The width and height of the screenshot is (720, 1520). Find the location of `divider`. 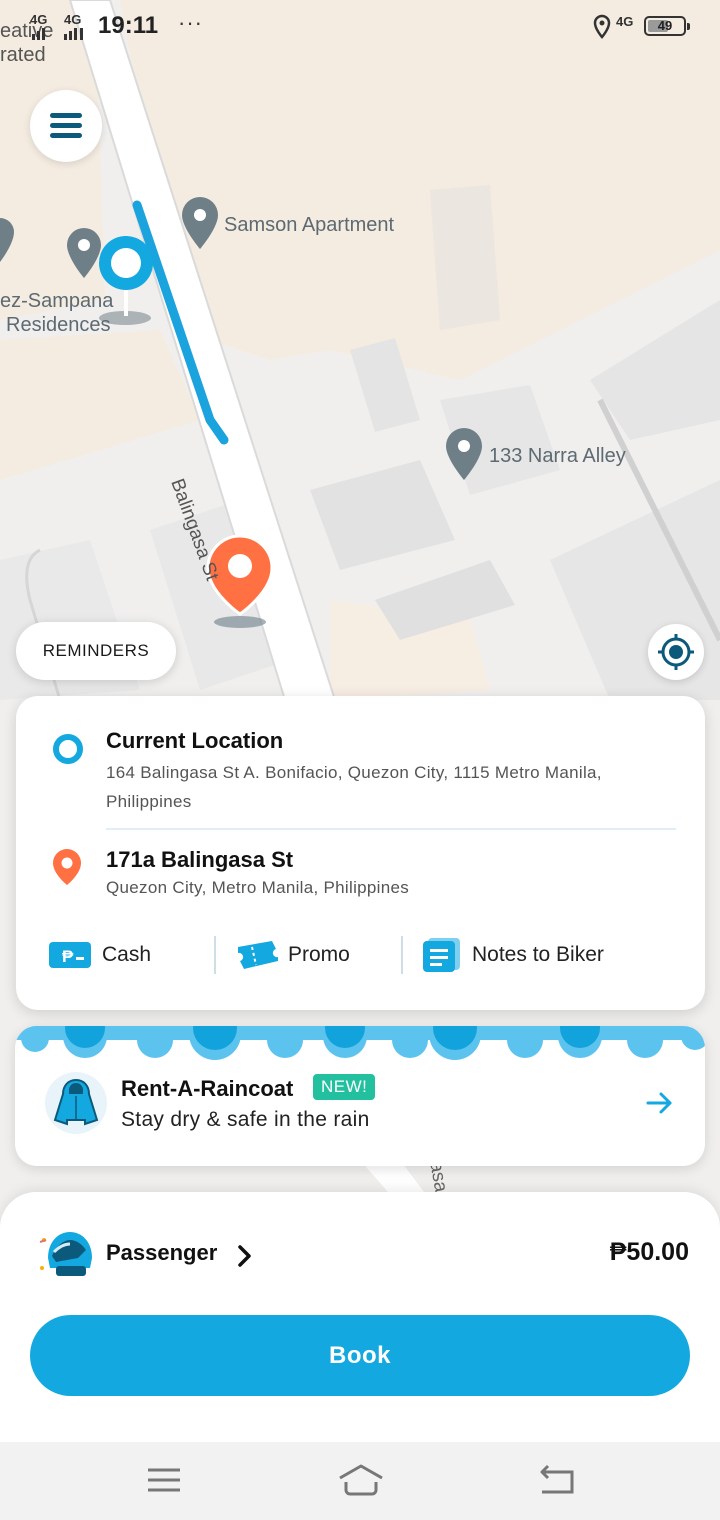

divider is located at coordinates (391, 829).